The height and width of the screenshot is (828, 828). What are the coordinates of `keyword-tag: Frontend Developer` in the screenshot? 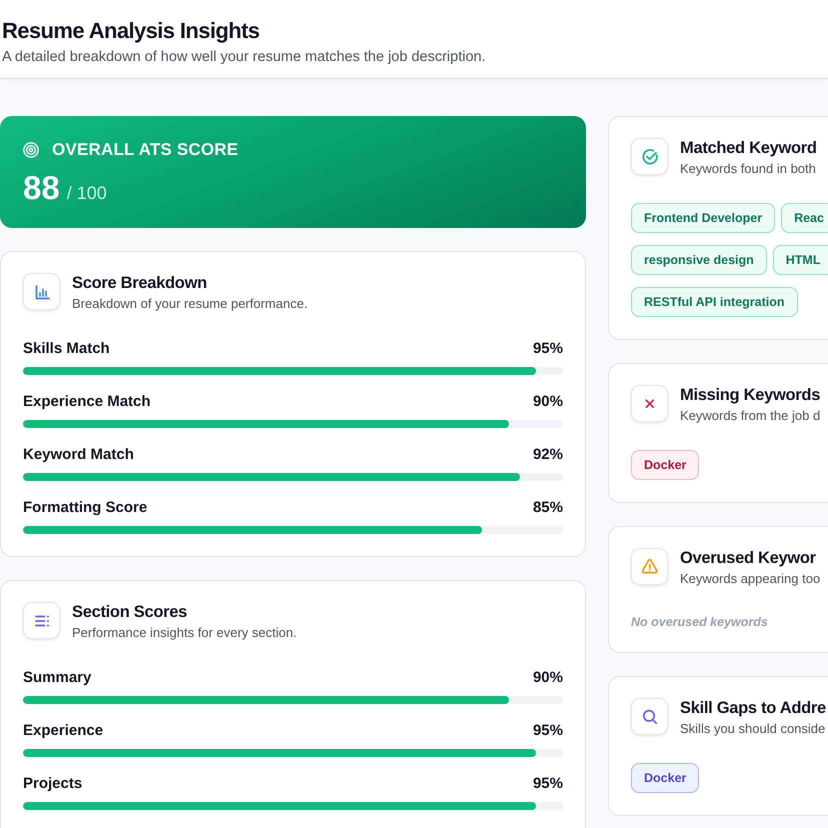 It's located at (703, 218).